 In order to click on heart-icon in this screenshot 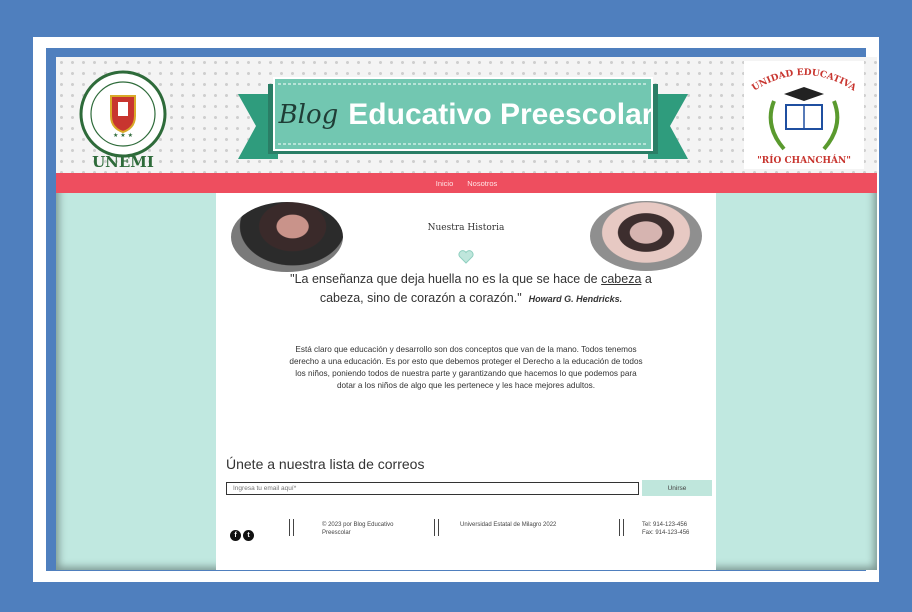, I will do `click(466, 257)`.